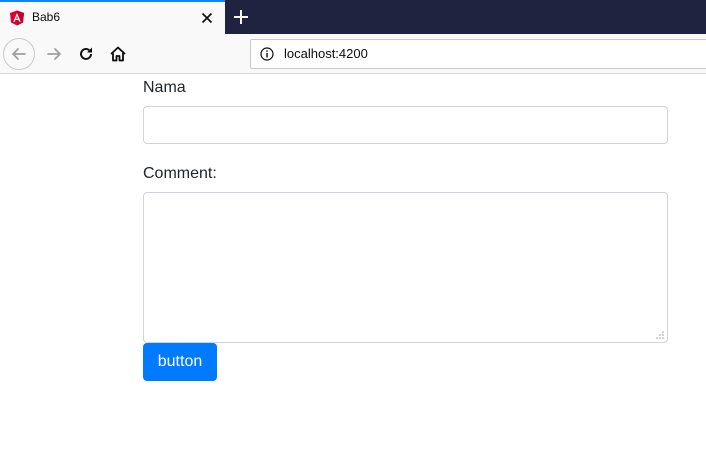 This screenshot has height=473, width=706. Describe the element at coordinates (17, 18) in the screenshot. I see `angular-icon` at that location.